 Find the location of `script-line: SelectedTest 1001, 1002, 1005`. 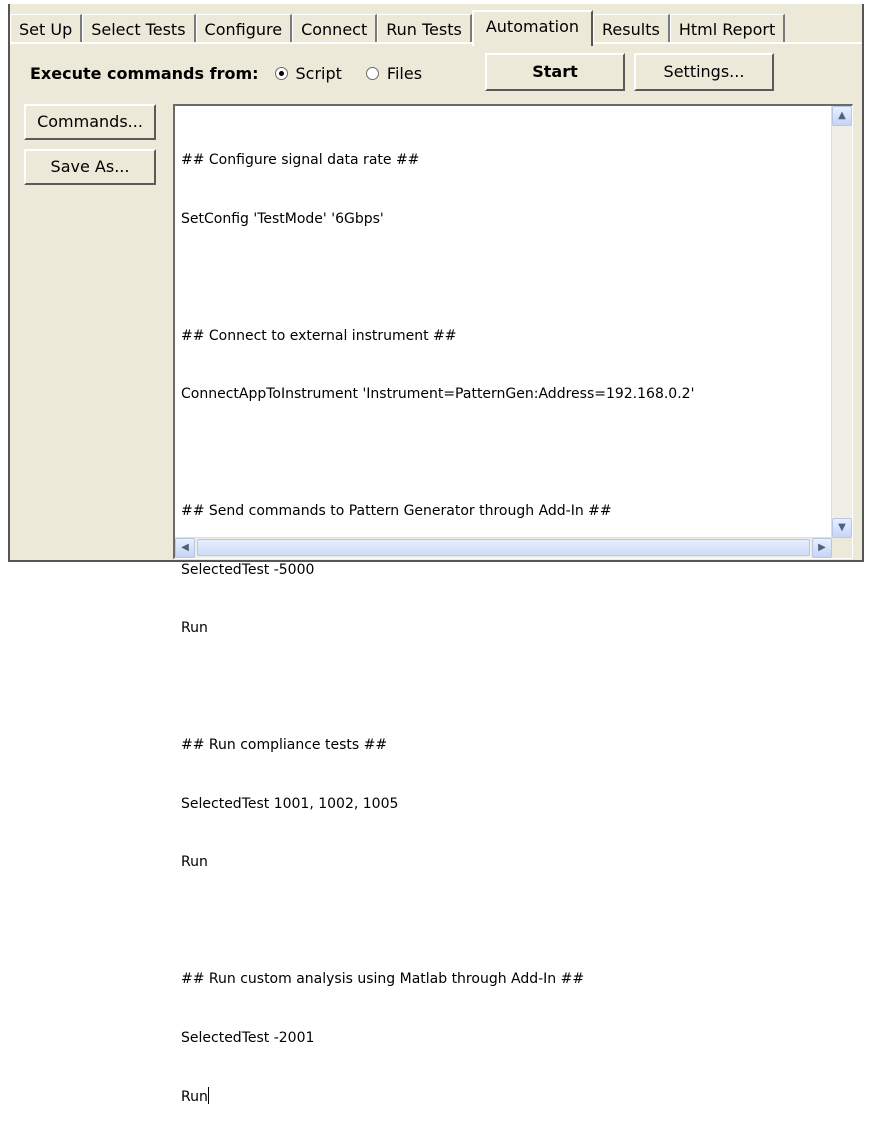

script-line: SelectedTest 1001, 1002, 1005 is located at coordinates (290, 803).